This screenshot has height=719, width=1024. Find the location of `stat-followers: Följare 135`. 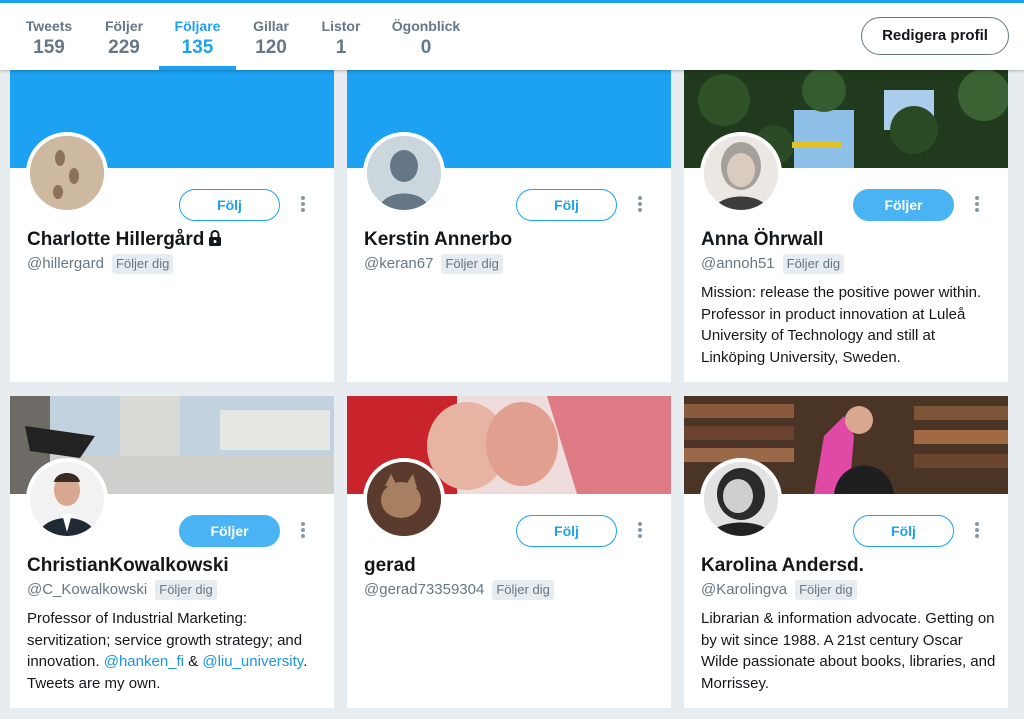

stat-followers: Följare 135 is located at coordinates (197, 36).